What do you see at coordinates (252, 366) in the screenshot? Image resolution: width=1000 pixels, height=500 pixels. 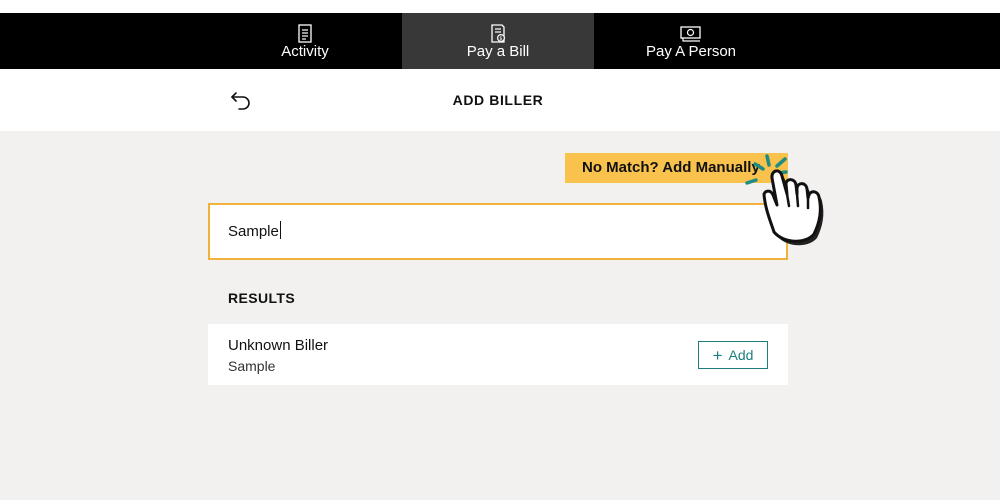 I see `biller-subtitle: Sample` at bounding box center [252, 366].